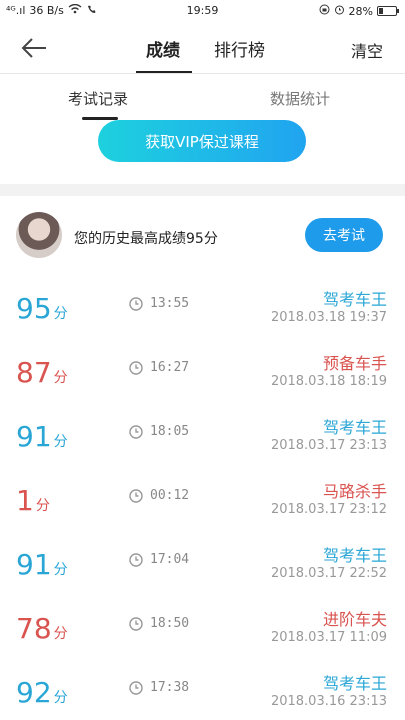 This screenshot has height=720, width=405. Describe the element at coordinates (39, 235) in the screenshot. I see `avatar` at that location.